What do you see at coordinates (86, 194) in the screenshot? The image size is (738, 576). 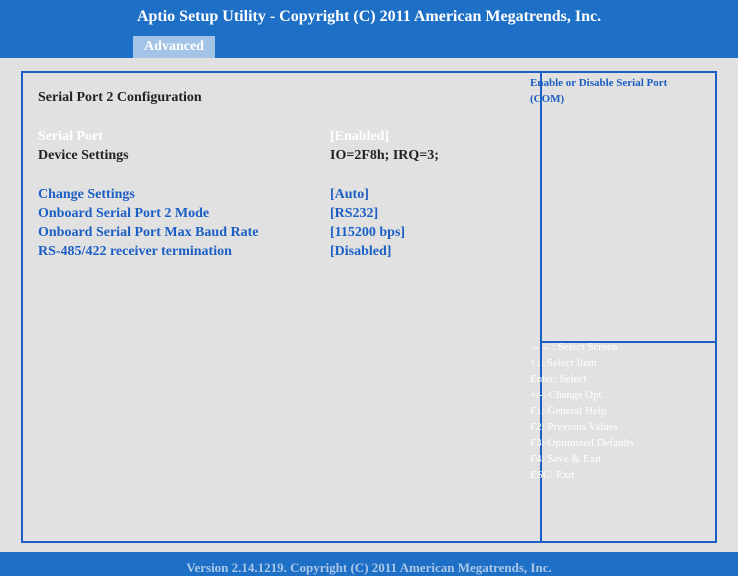 I see `option-label: Change Settings` at bounding box center [86, 194].